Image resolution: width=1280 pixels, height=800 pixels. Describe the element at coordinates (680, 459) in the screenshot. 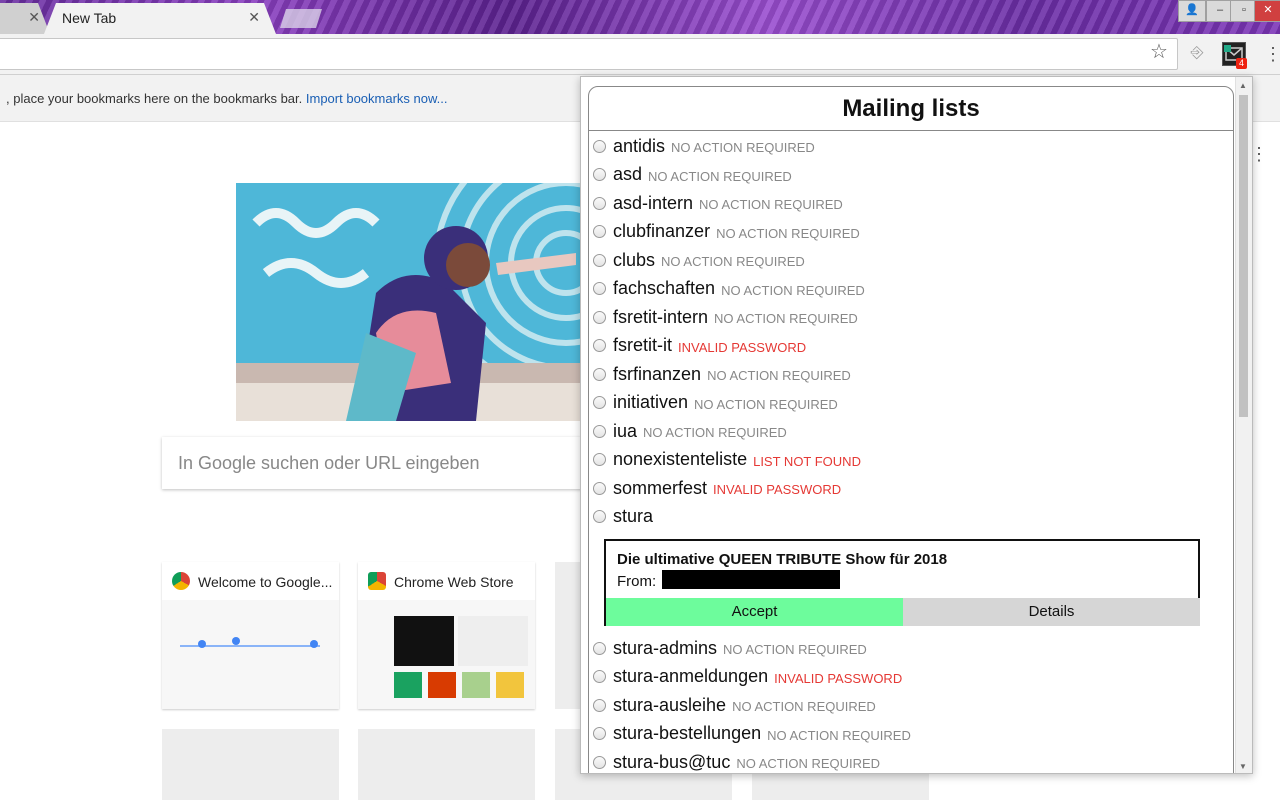

I see `list-name: nonexistenteliste` at that location.